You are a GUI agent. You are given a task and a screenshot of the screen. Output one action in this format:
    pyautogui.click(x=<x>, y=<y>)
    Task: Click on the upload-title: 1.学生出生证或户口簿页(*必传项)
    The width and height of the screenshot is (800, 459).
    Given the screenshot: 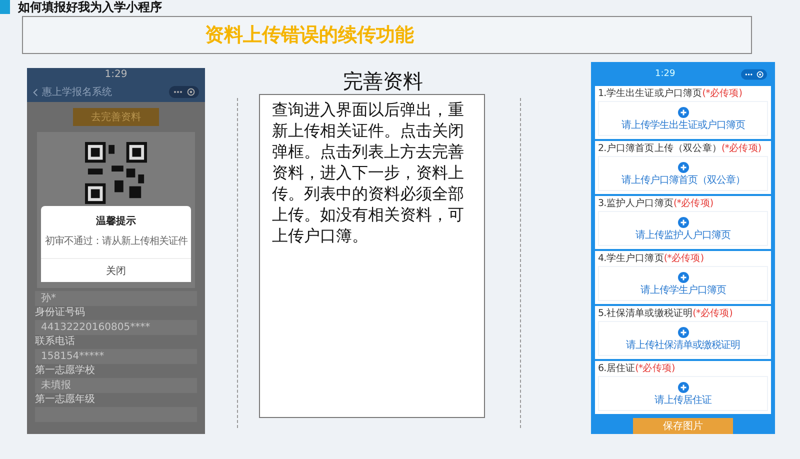 What is the action you would take?
    pyautogui.click(x=671, y=93)
    